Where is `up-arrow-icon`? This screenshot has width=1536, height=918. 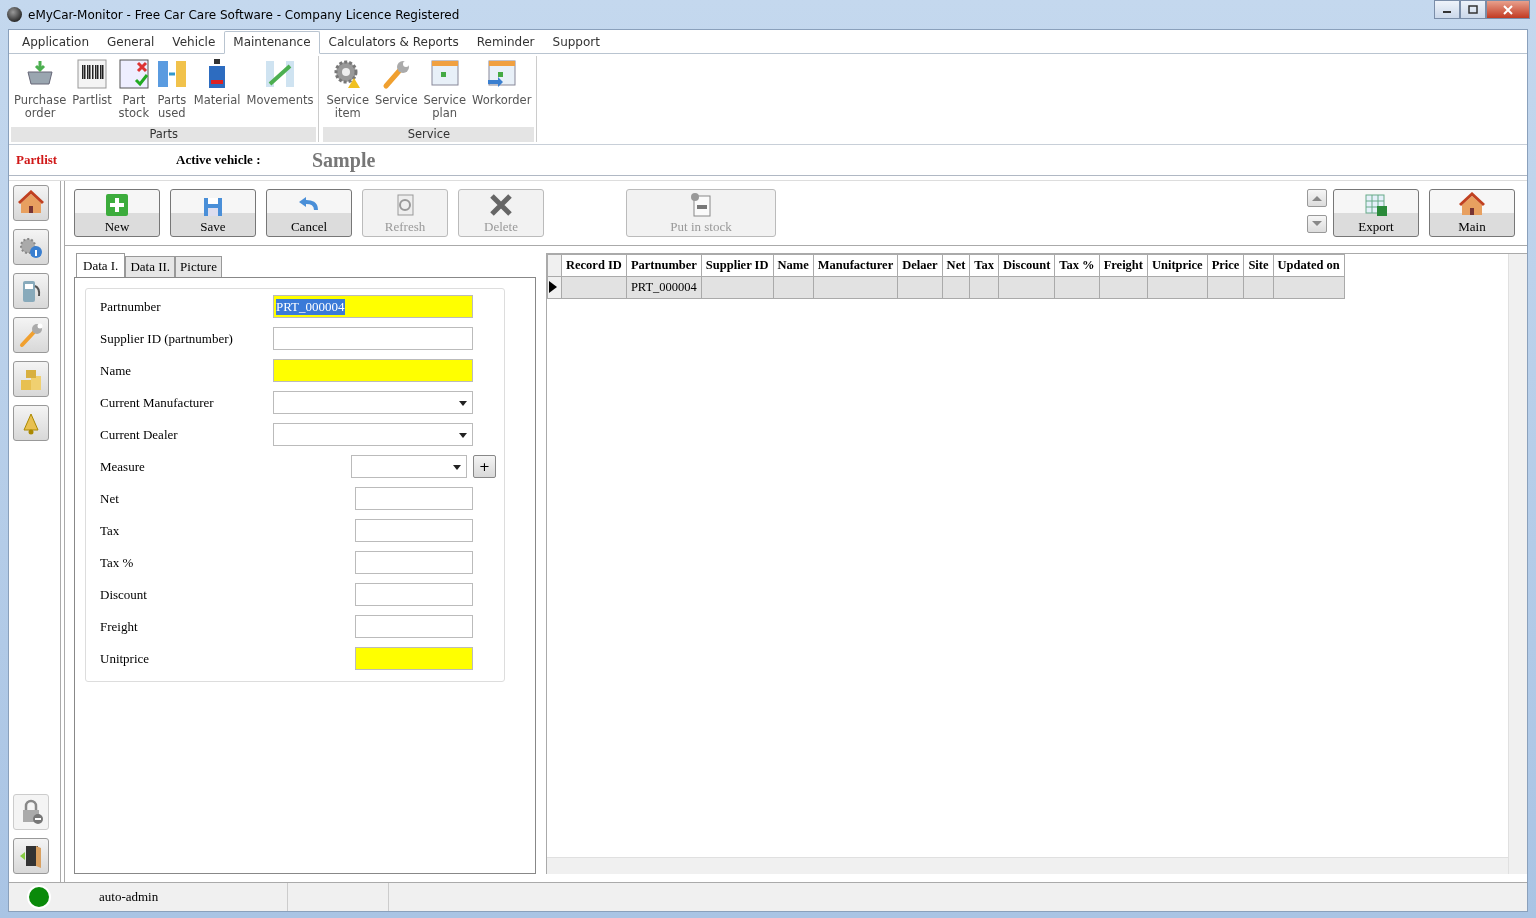 up-arrow-icon is located at coordinates (1317, 198).